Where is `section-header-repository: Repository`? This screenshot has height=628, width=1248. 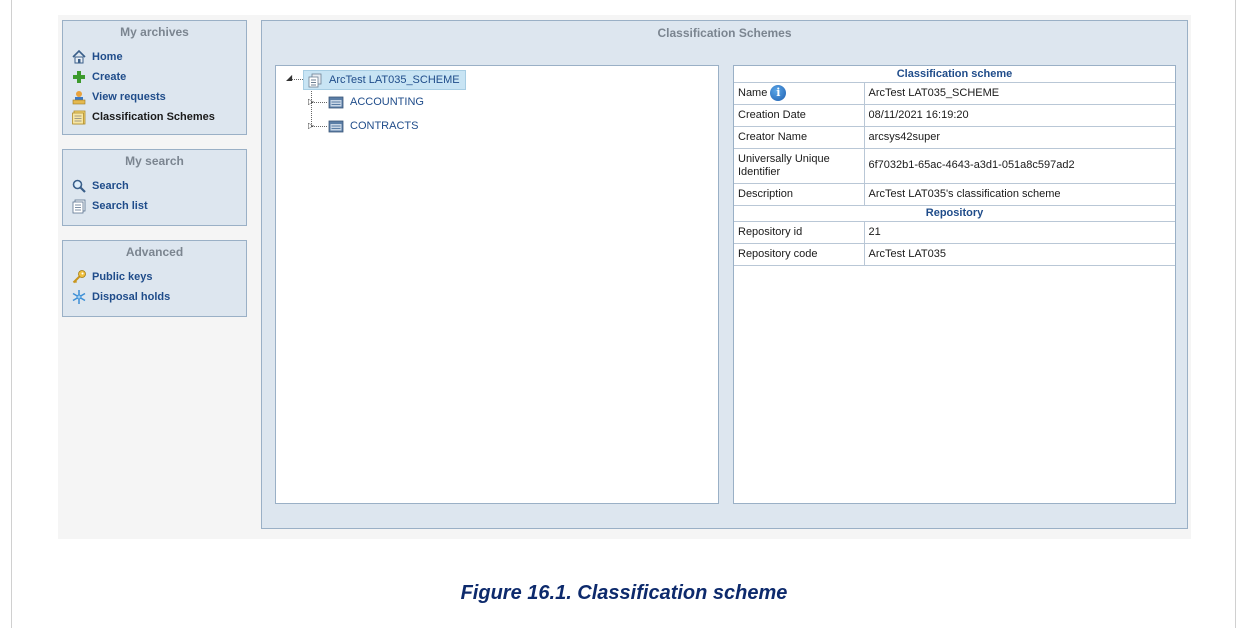
section-header-repository: Repository is located at coordinates (954, 213).